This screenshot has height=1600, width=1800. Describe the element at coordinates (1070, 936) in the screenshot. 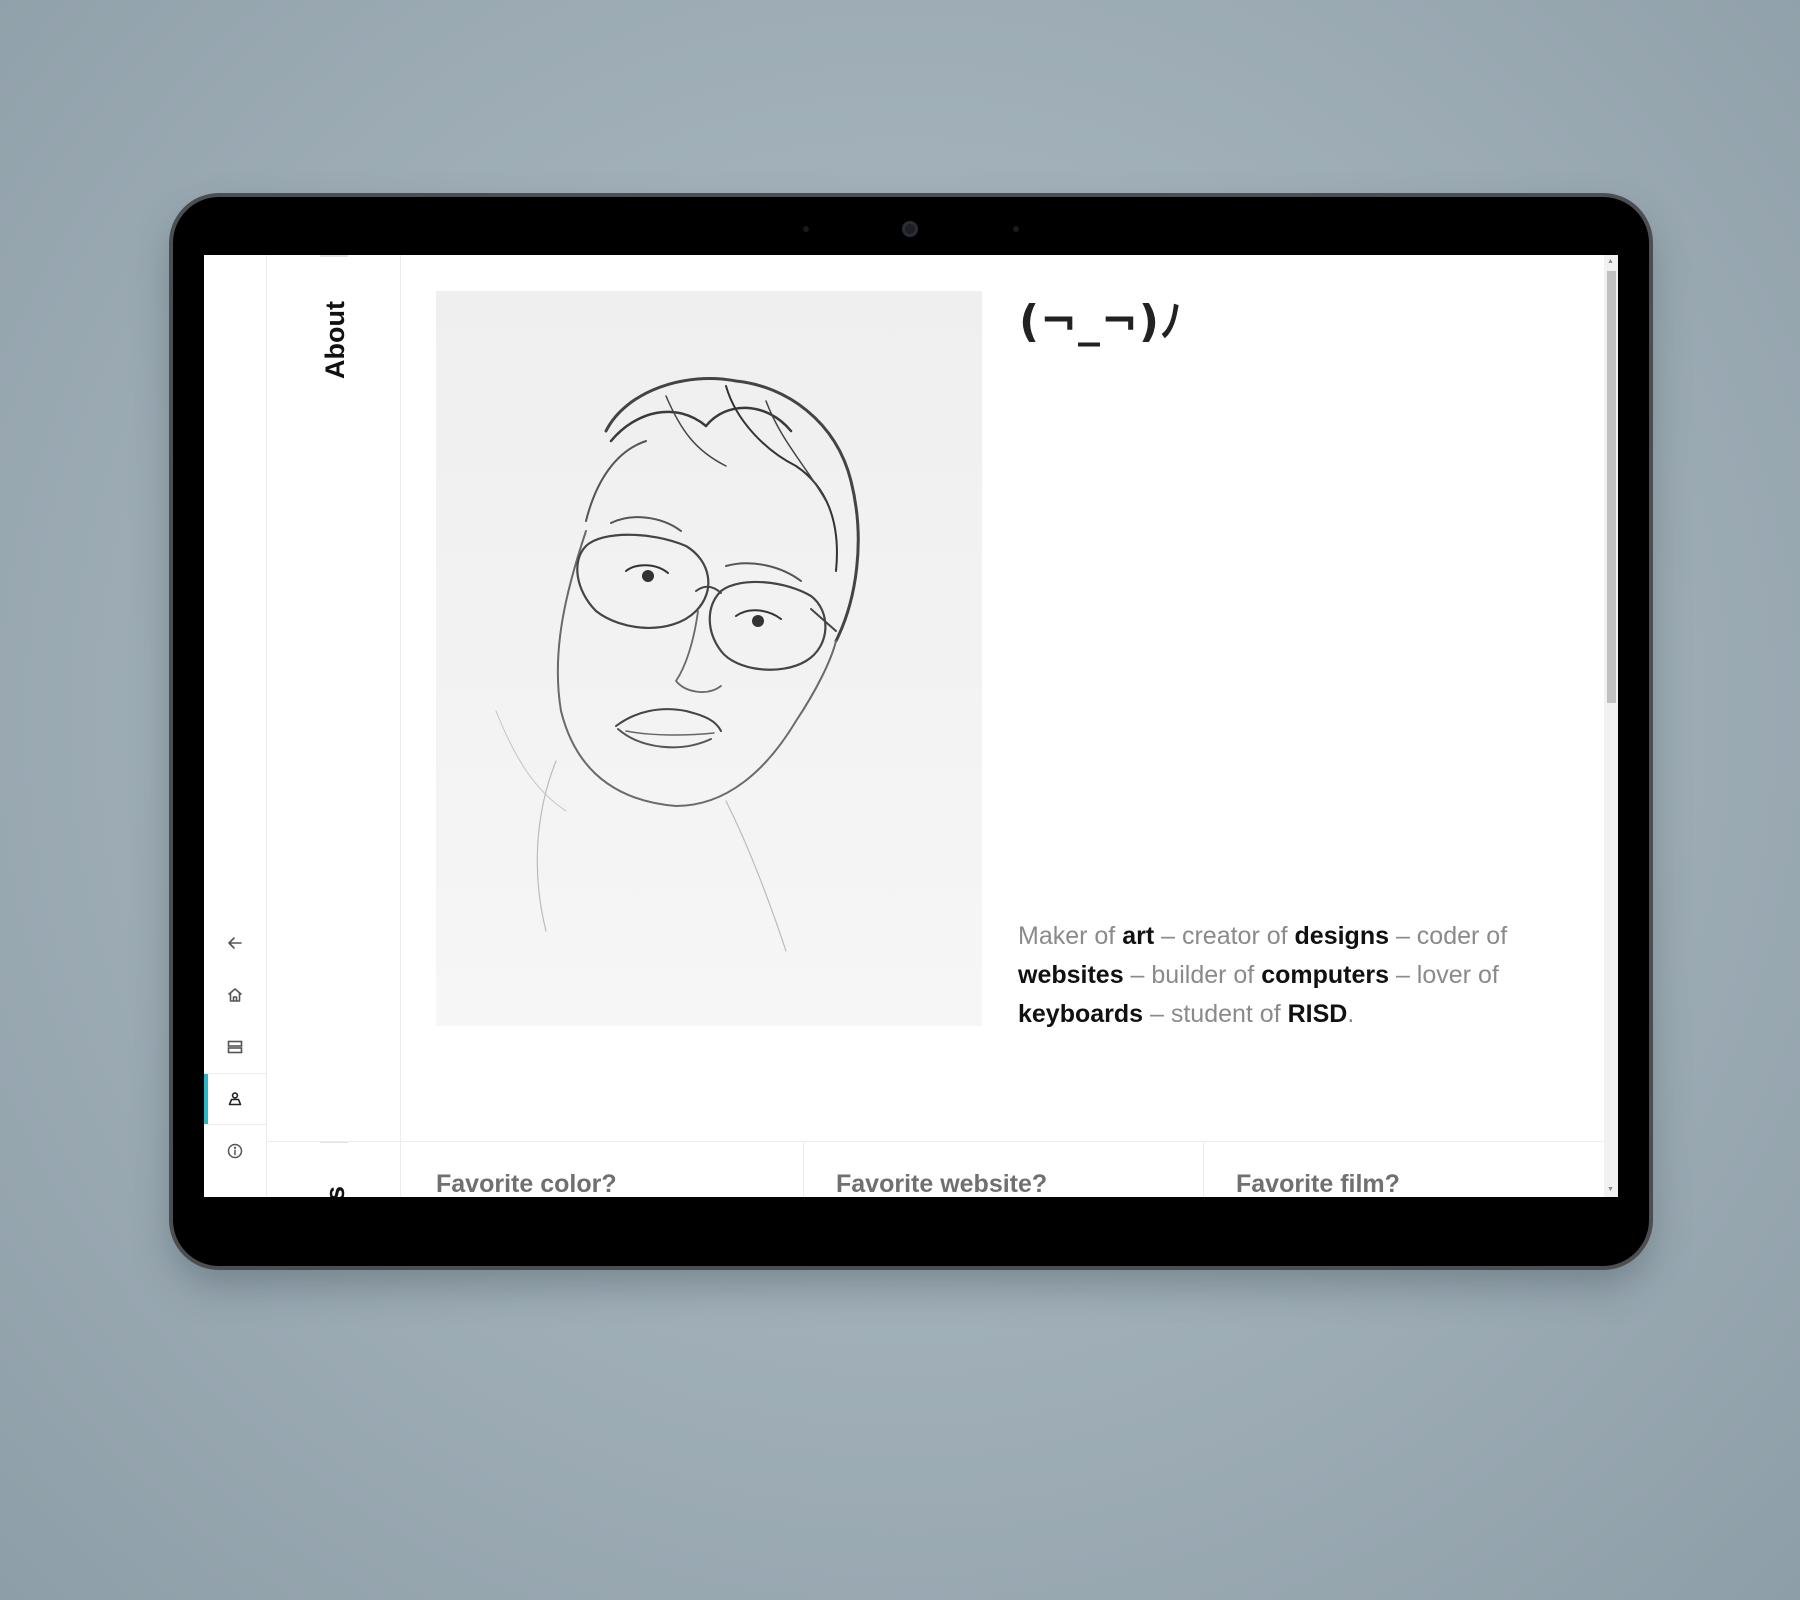

I see `bio-fragment: Maker of` at that location.